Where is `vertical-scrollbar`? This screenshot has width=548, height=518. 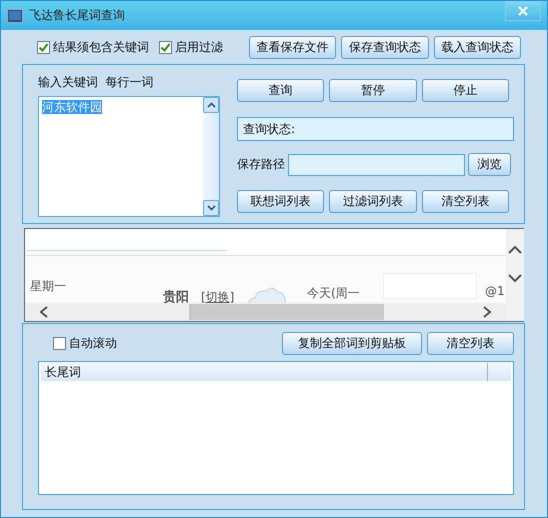
vertical-scrollbar is located at coordinates (211, 156).